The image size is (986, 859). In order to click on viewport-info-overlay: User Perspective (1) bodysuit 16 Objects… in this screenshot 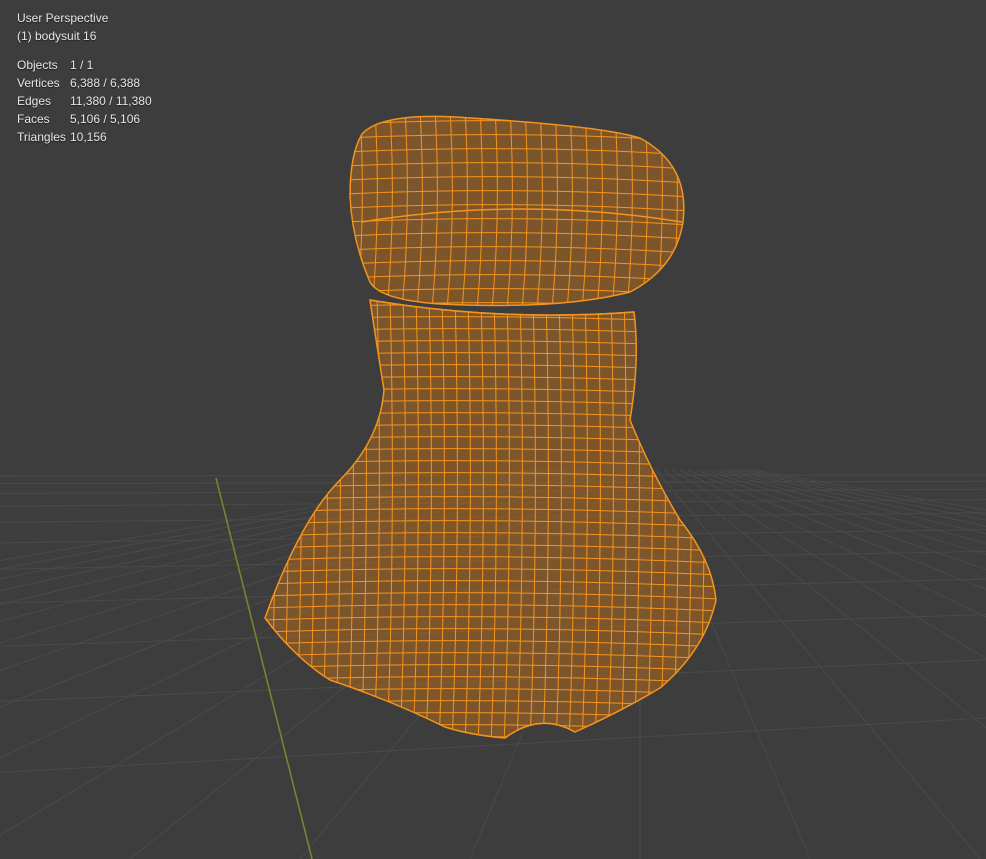, I will do `click(84, 77)`.